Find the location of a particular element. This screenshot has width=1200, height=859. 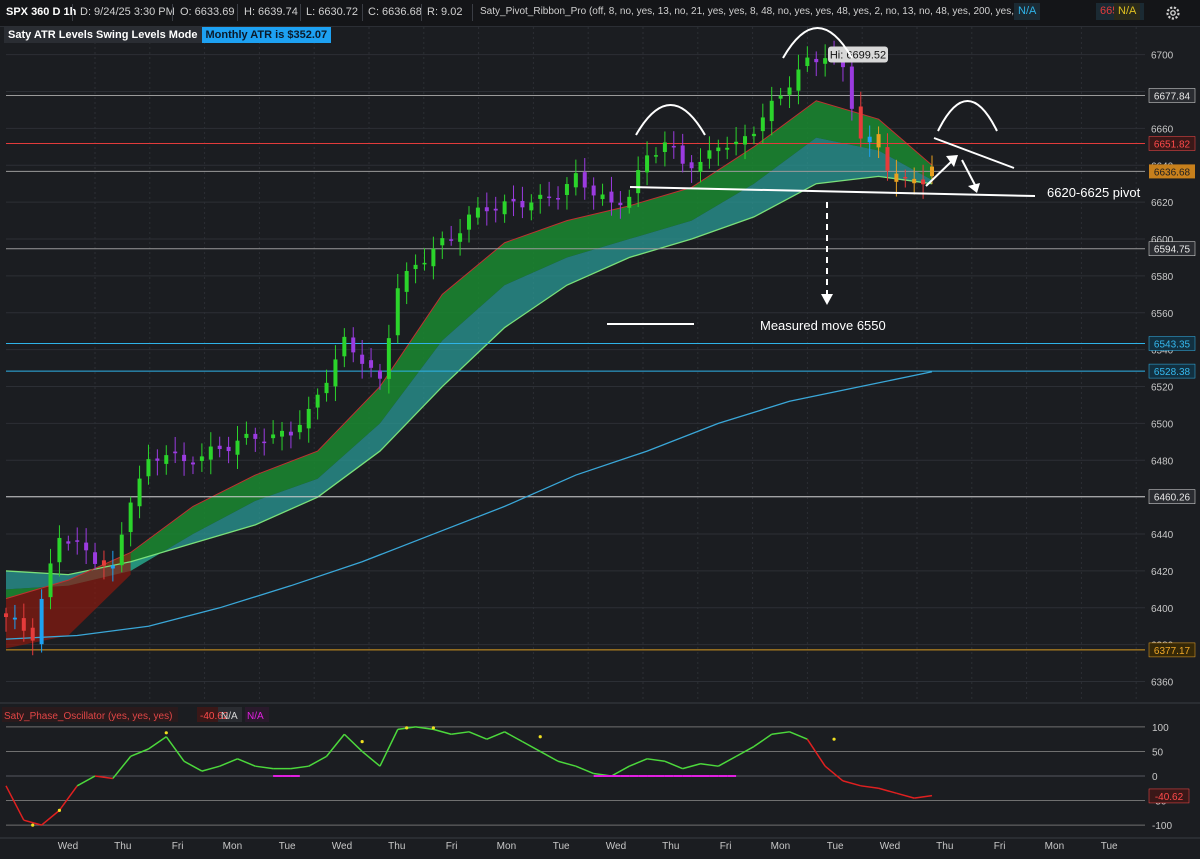

header-separator is located at coordinates (472, 12).